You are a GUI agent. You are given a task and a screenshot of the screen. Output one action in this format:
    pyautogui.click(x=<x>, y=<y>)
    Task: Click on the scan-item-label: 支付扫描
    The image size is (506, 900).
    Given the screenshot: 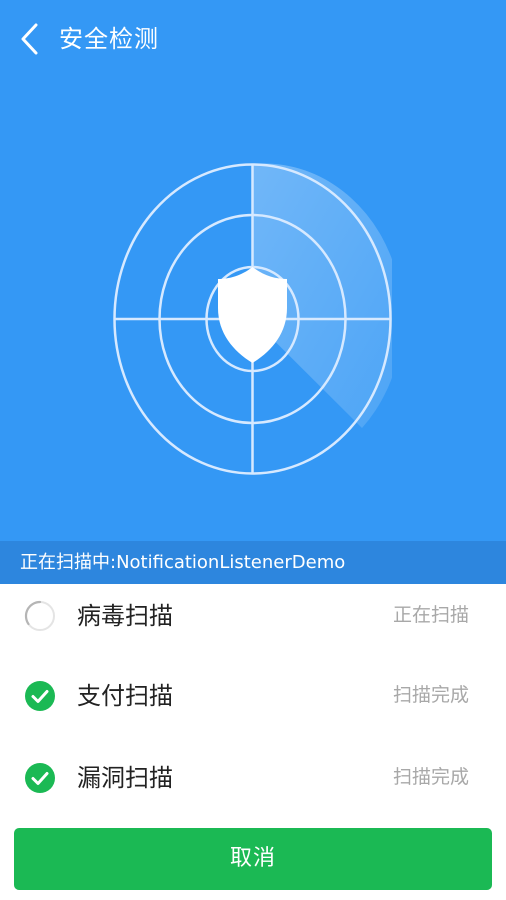 What is the action you would take?
    pyautogui.click(x=125, y=696)
    